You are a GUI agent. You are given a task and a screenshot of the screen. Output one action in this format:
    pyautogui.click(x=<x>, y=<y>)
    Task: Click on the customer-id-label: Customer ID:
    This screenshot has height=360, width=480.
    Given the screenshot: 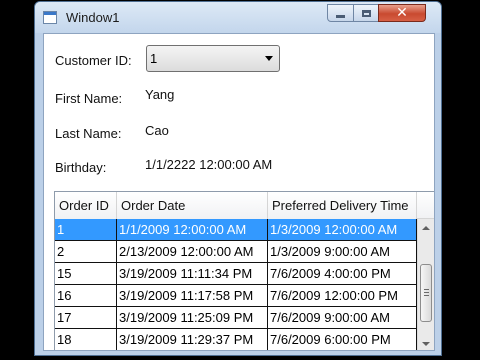 What is the action you would take?
    pyautogui.click(x=93, y=60)
    